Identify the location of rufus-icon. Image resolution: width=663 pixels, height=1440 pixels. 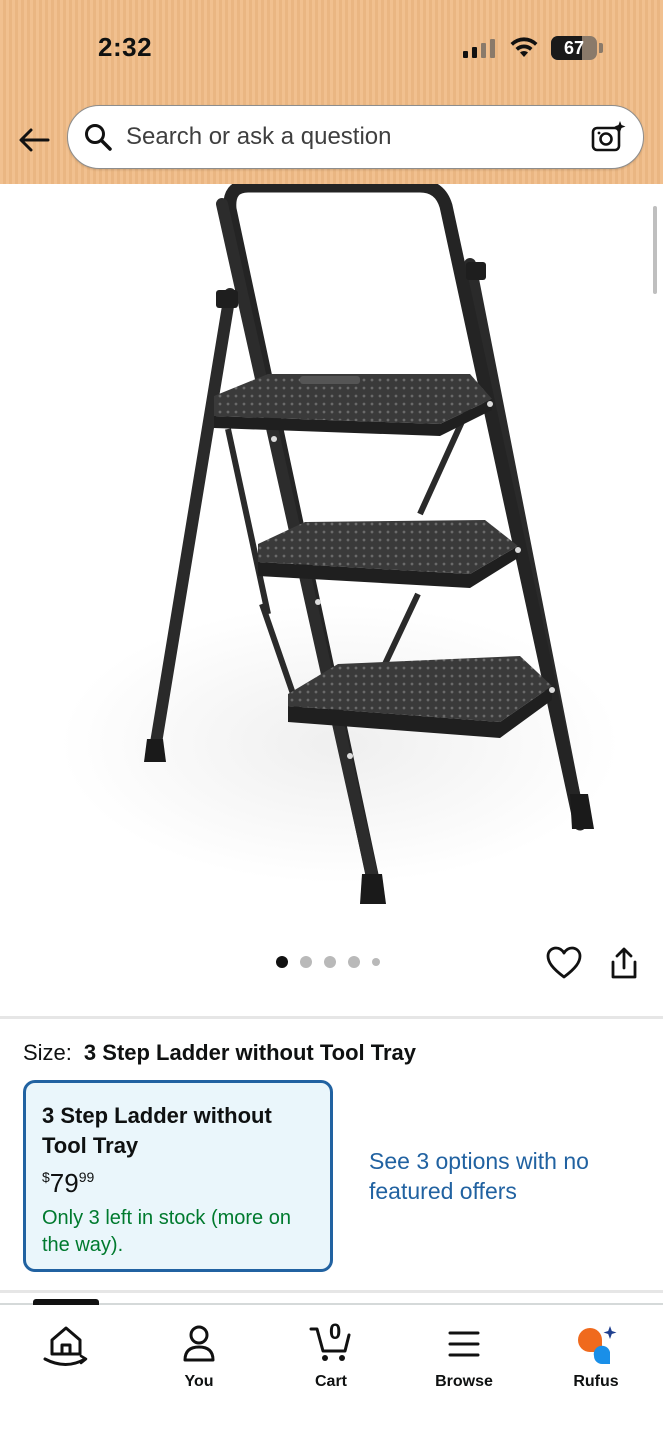
(597, 1345).